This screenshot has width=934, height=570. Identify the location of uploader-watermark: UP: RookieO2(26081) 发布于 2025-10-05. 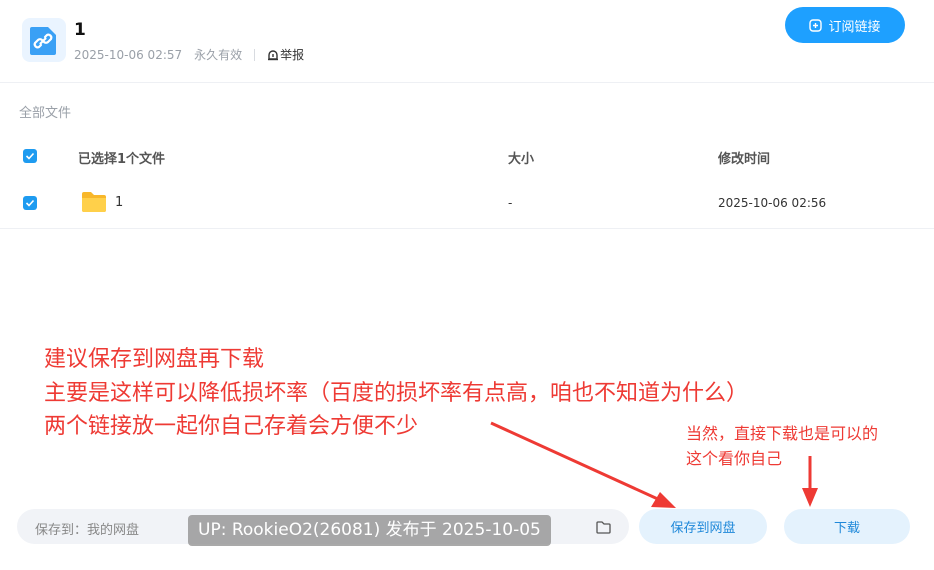
(369, 530).